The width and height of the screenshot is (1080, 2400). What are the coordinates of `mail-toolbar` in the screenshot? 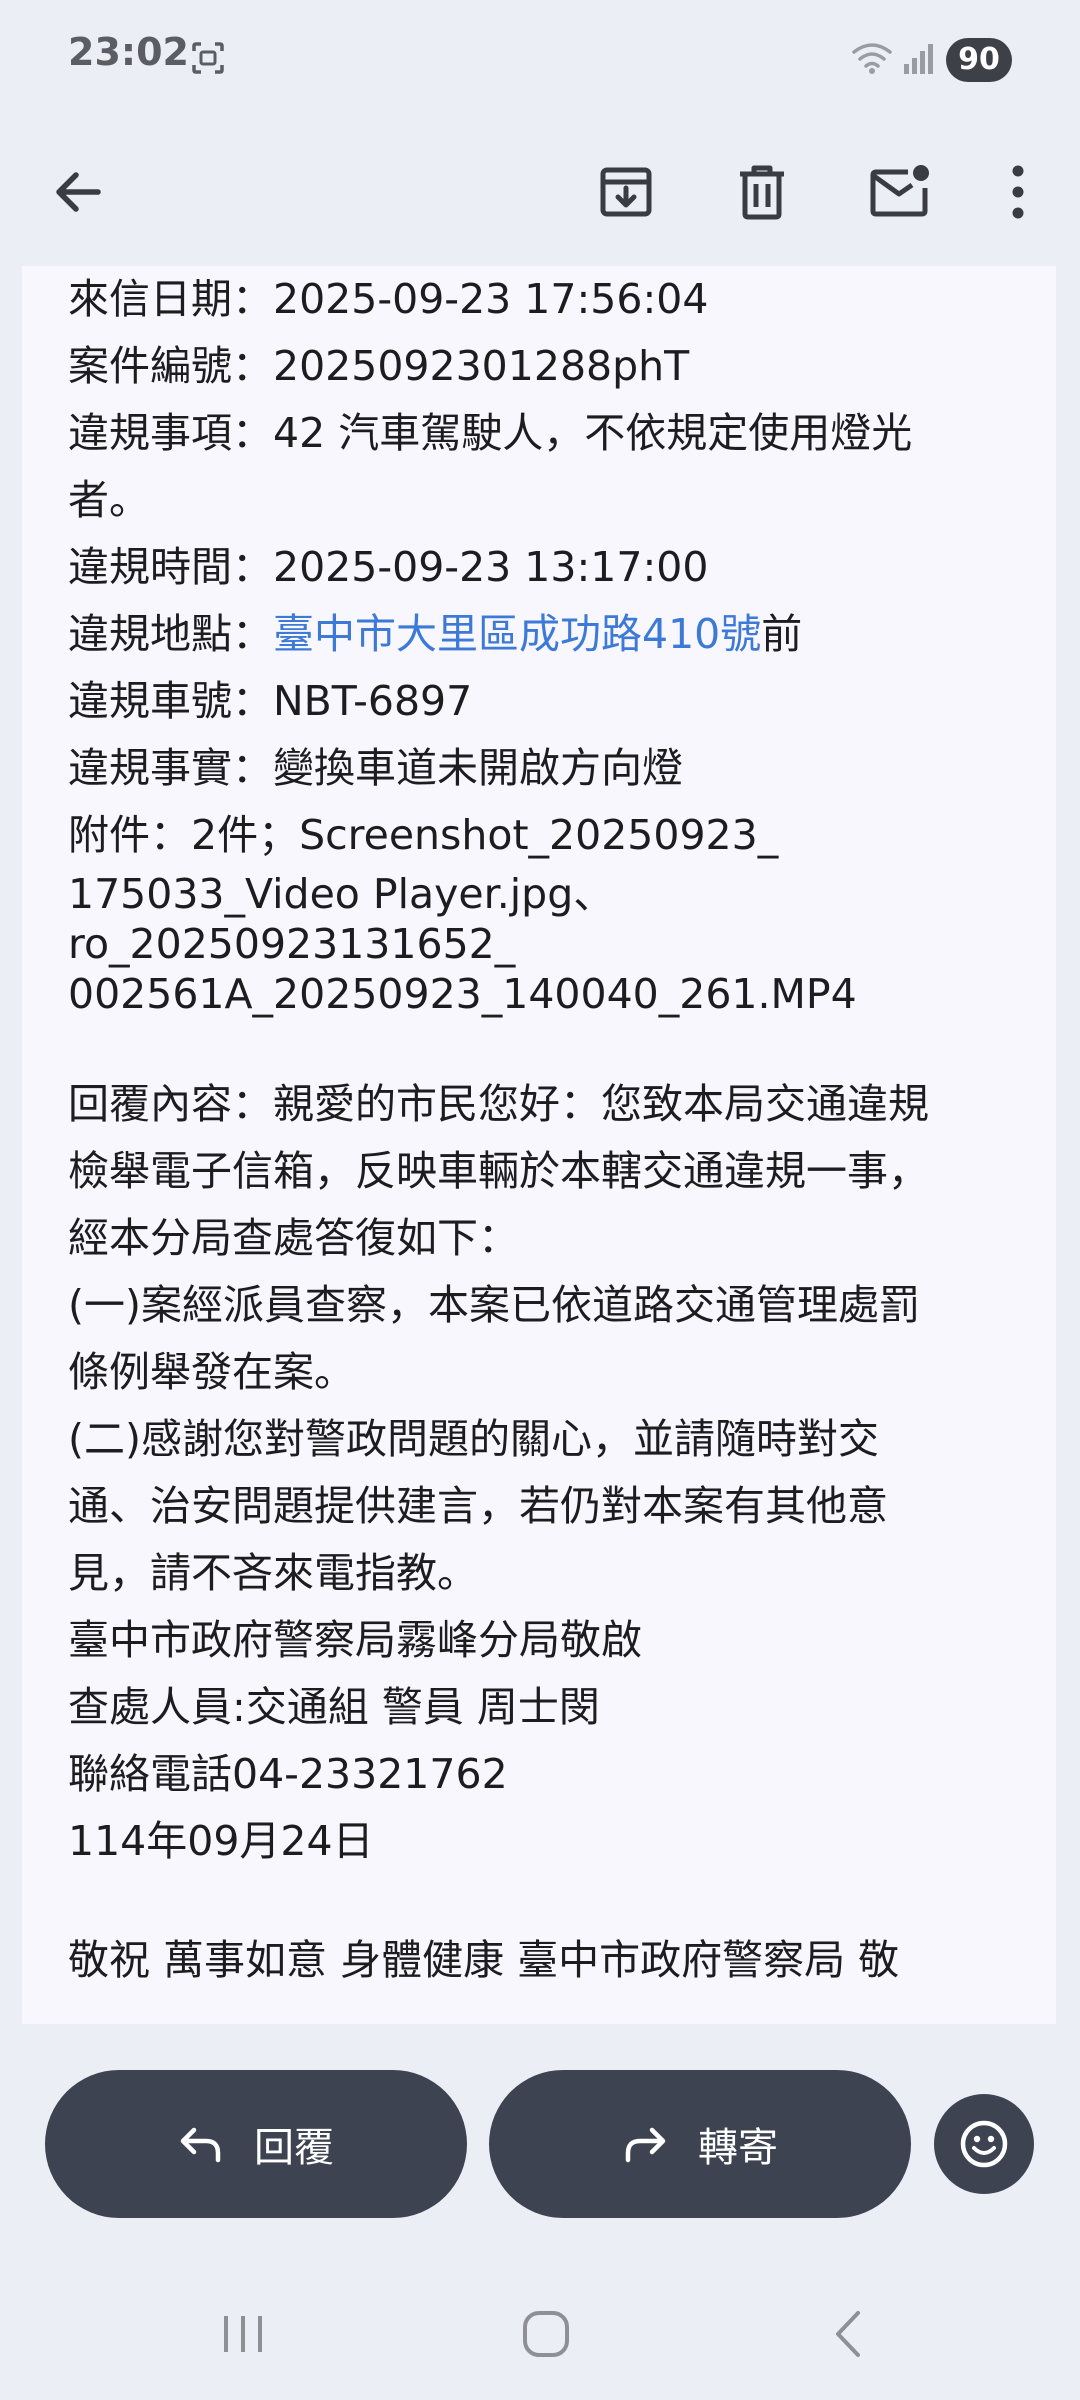 It's located at (540, 192).